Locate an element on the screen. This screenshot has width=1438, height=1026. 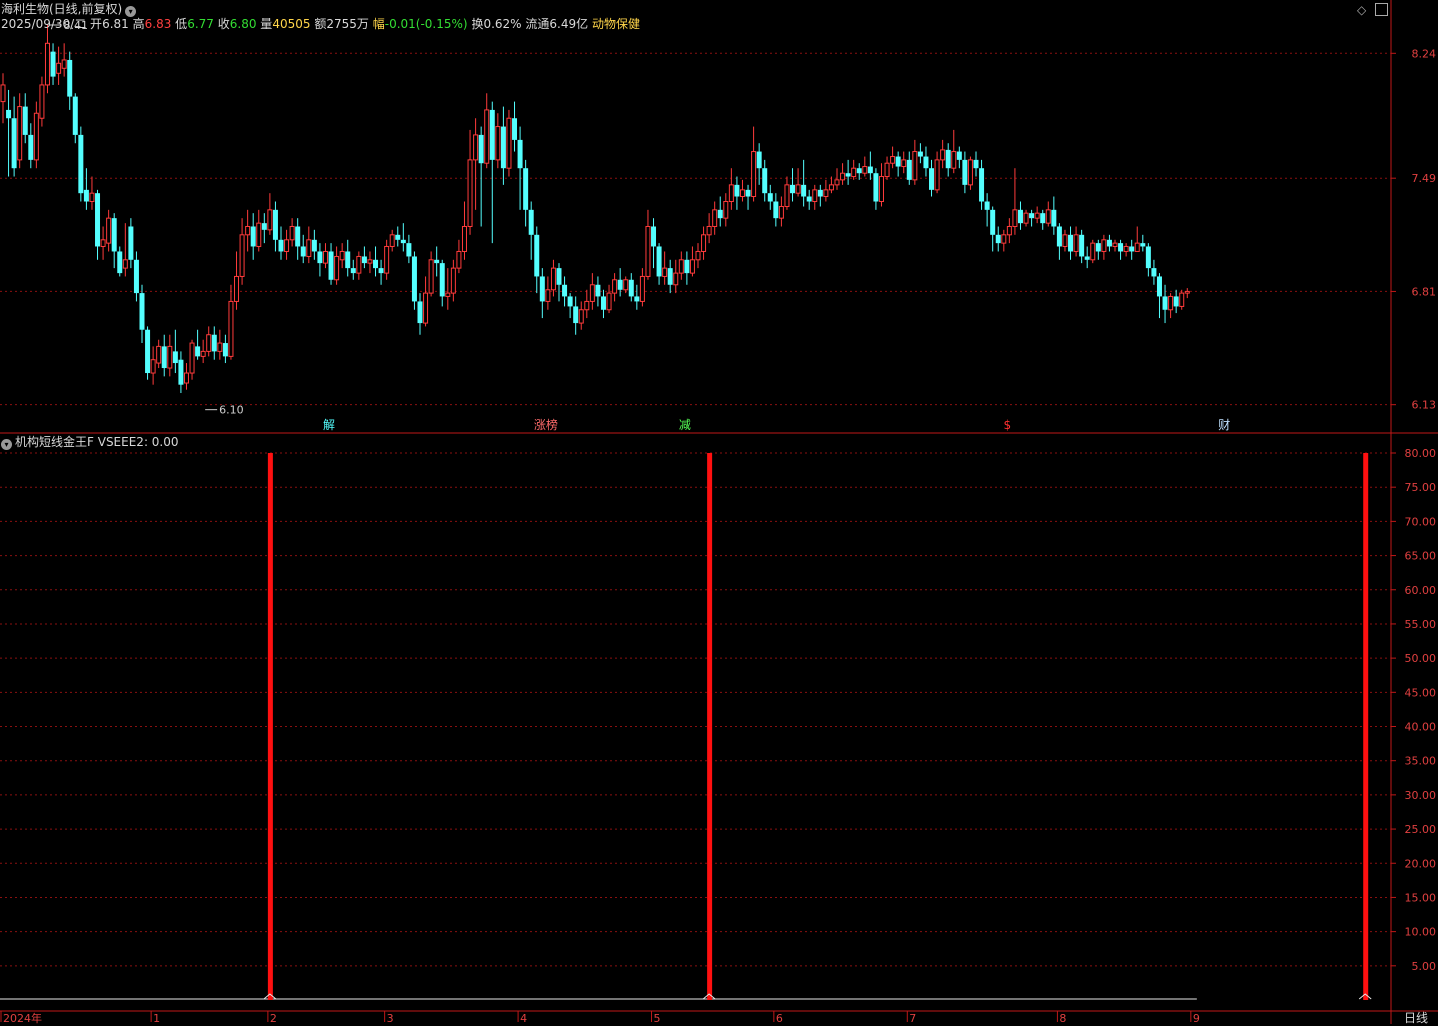
concept-tag: 动物保健 is located at coordinates (616, 24).